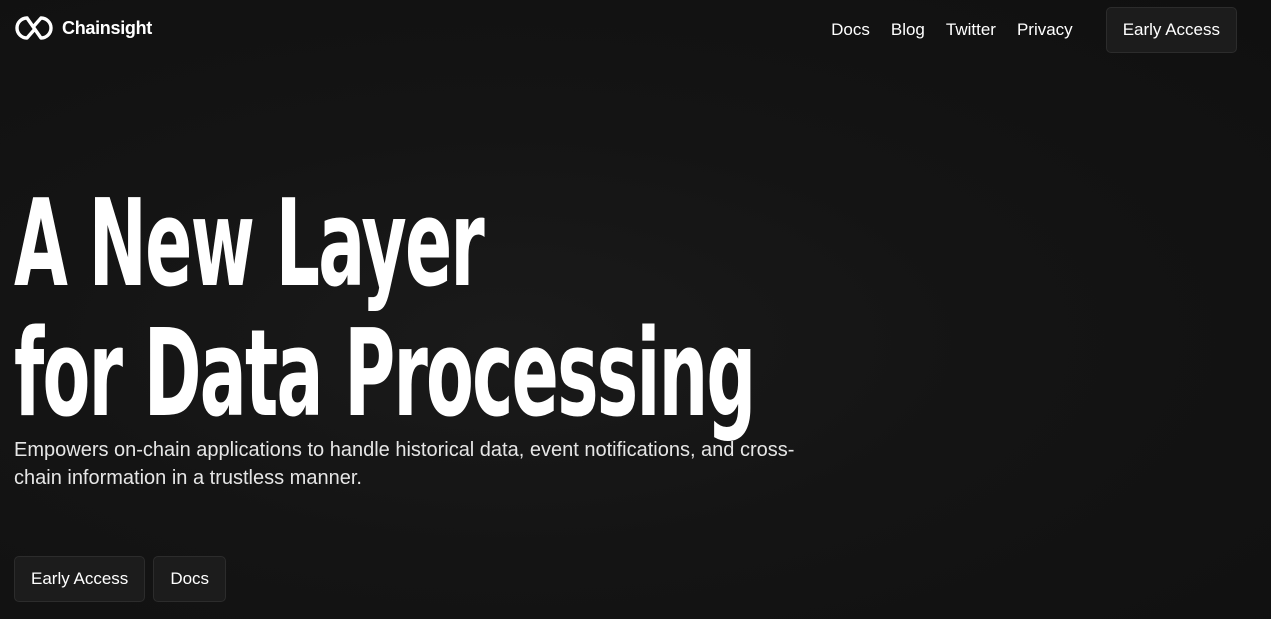 The height and width of the screenshot is (619, 1271). What do you see at coordinates (1171, 30) in the screenshot?
I see `nav-early-access-button: Early Access` at bounding box center [1171, 30].